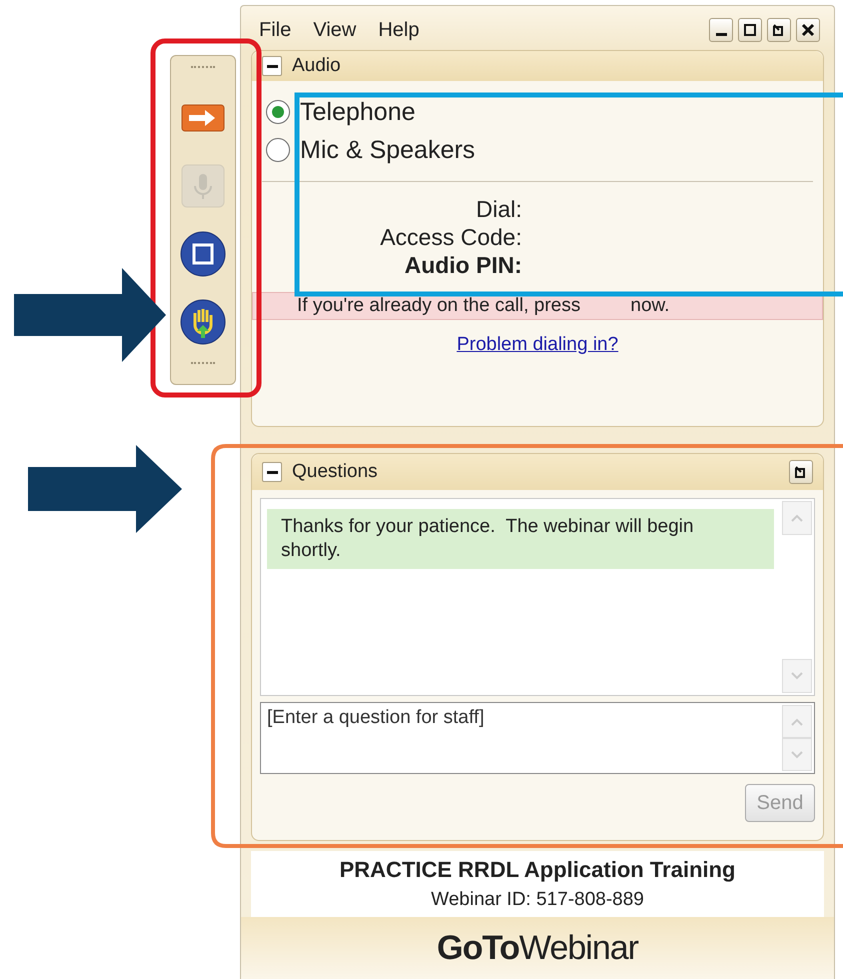 The width and height of the screenshot is (843, 979). I want to click on restore-button, so click(779, 30).